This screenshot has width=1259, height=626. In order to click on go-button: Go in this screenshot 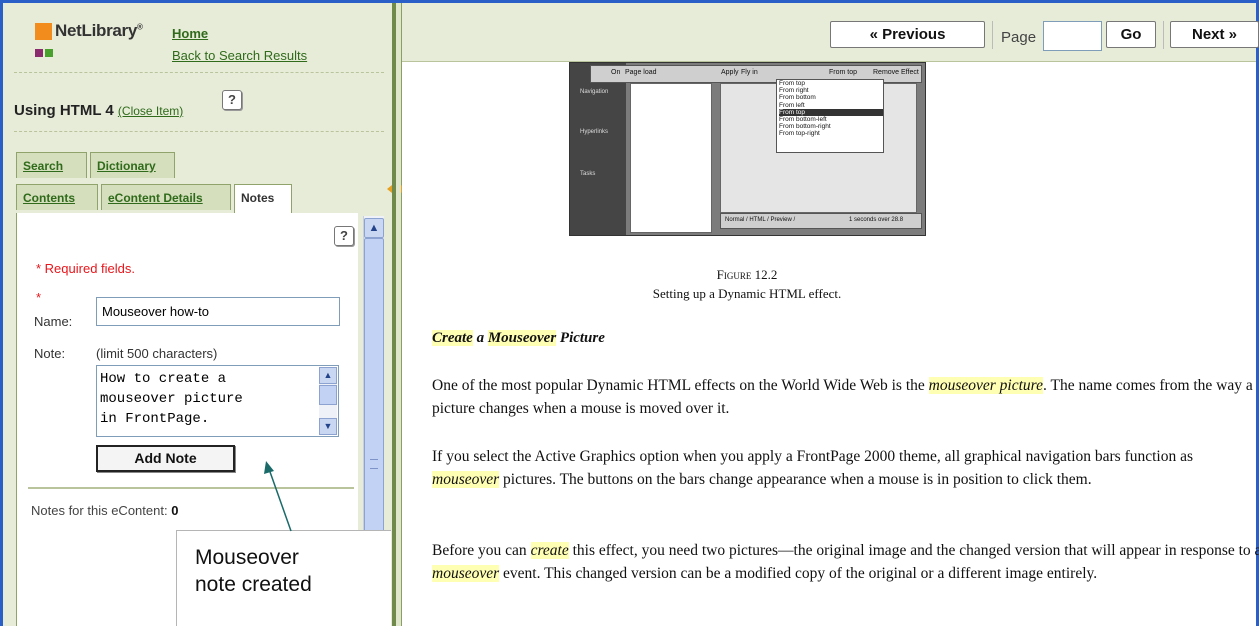, I will do `click(1131, 34)`.